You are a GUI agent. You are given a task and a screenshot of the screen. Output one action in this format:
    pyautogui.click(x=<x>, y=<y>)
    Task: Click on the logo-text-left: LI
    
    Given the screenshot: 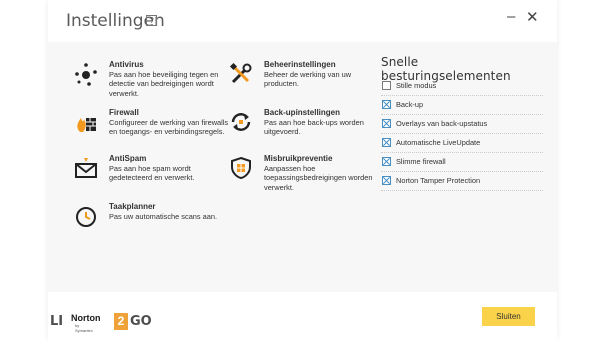 What is the action you would take?
    pyautogui.click(x=57, y=321)
    